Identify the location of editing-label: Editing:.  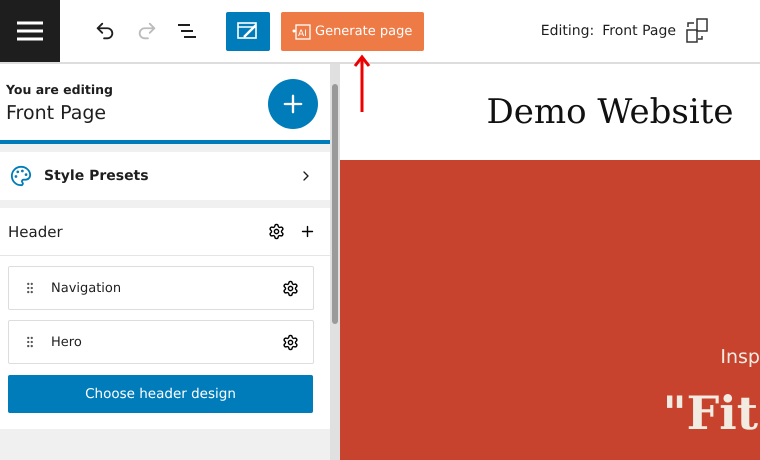
(567, 31).